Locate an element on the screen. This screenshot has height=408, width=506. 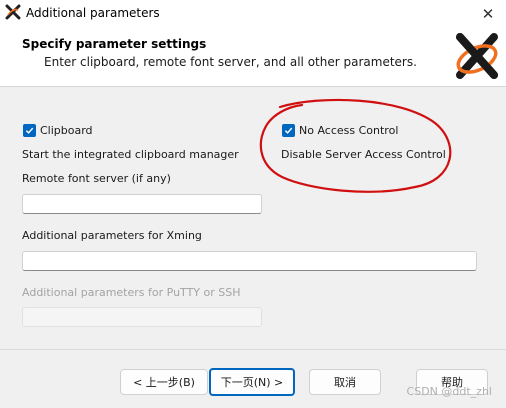
back-button: < 上一步(B) is located at coordinates (164, 382).